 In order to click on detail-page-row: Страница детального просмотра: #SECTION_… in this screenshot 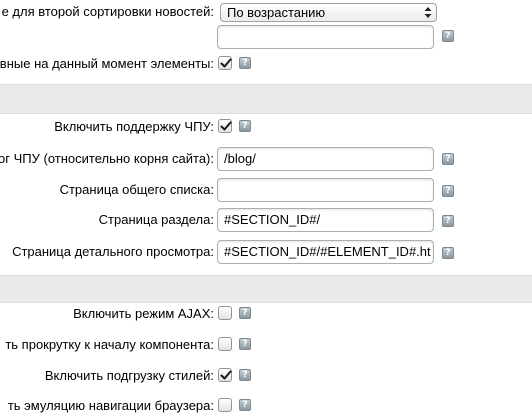, I will do `click(266, 253)`.